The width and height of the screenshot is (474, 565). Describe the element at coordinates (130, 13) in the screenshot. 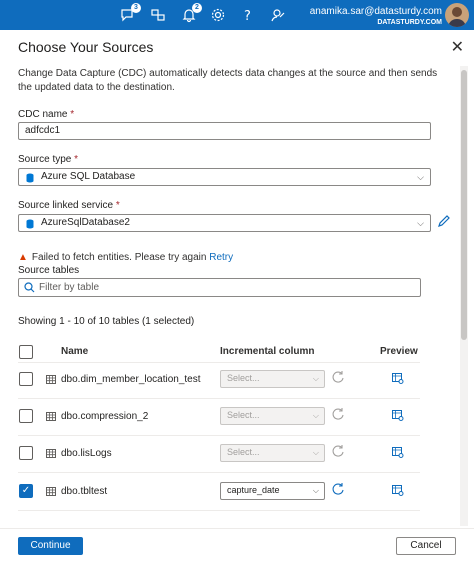

I see `feedback-icon: 3` at that location.